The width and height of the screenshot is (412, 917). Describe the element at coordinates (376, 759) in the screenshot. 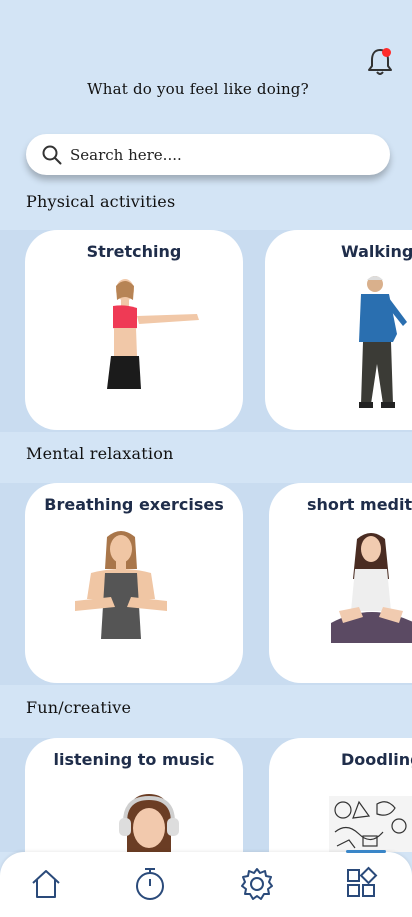

I see `card-label: Doodling` at that location.